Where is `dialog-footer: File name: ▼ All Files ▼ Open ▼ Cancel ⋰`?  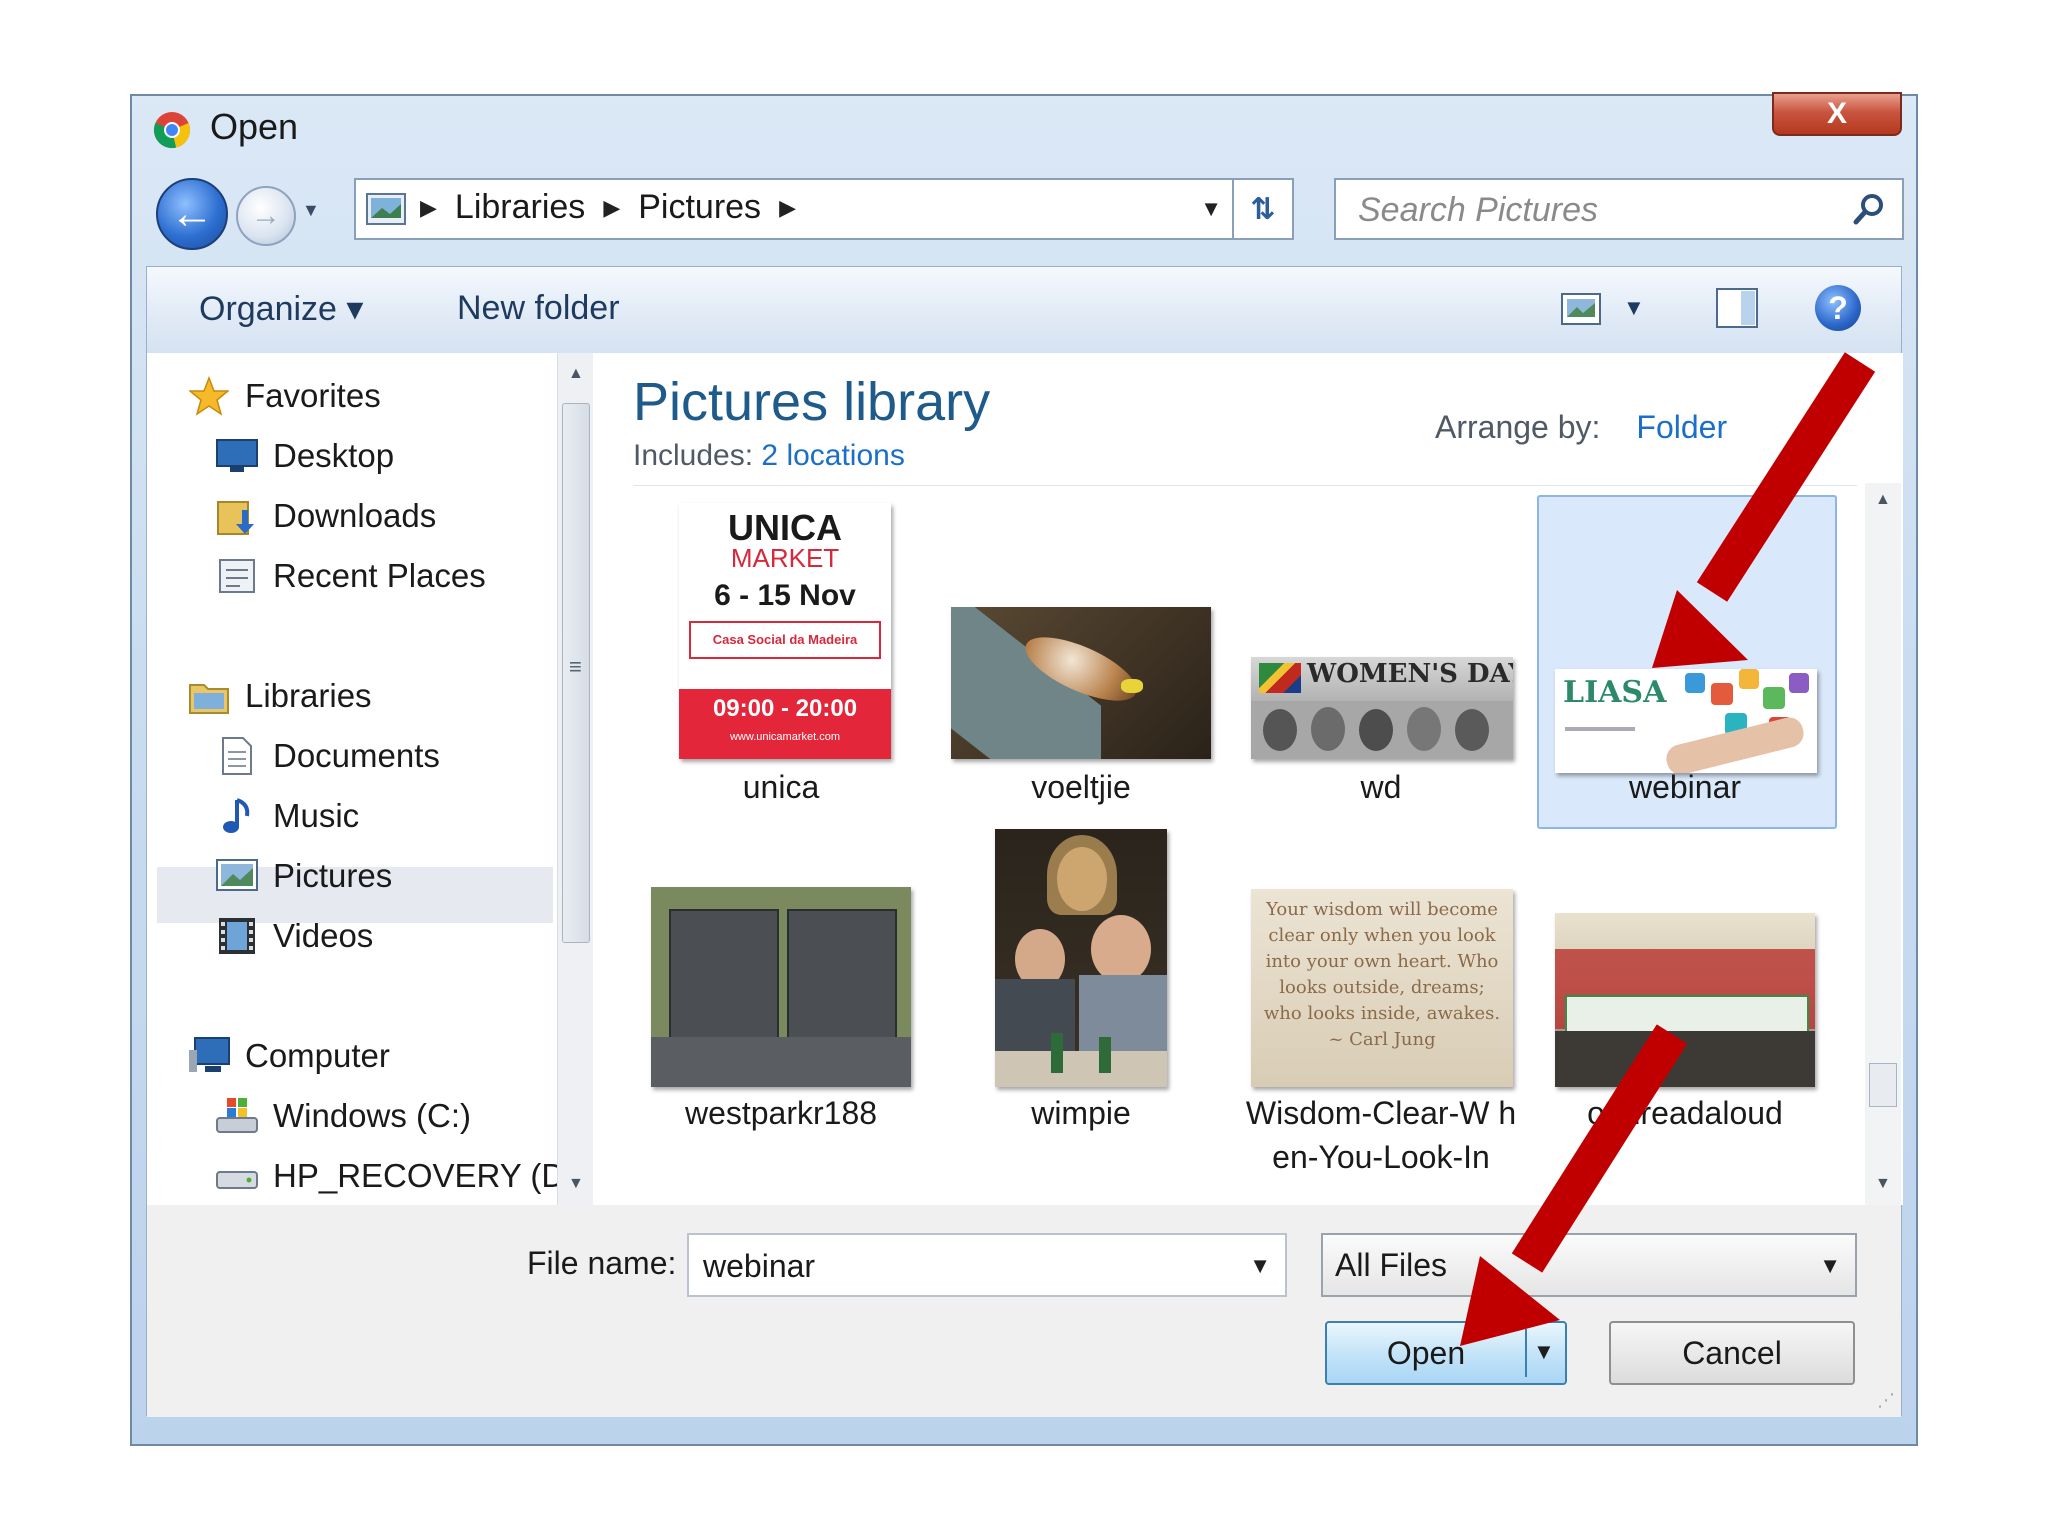 dialog-footer: File name: ▼ All Files ▼ Open ▼ Cancel ⋰ is located at coordinates (1024, 1311).